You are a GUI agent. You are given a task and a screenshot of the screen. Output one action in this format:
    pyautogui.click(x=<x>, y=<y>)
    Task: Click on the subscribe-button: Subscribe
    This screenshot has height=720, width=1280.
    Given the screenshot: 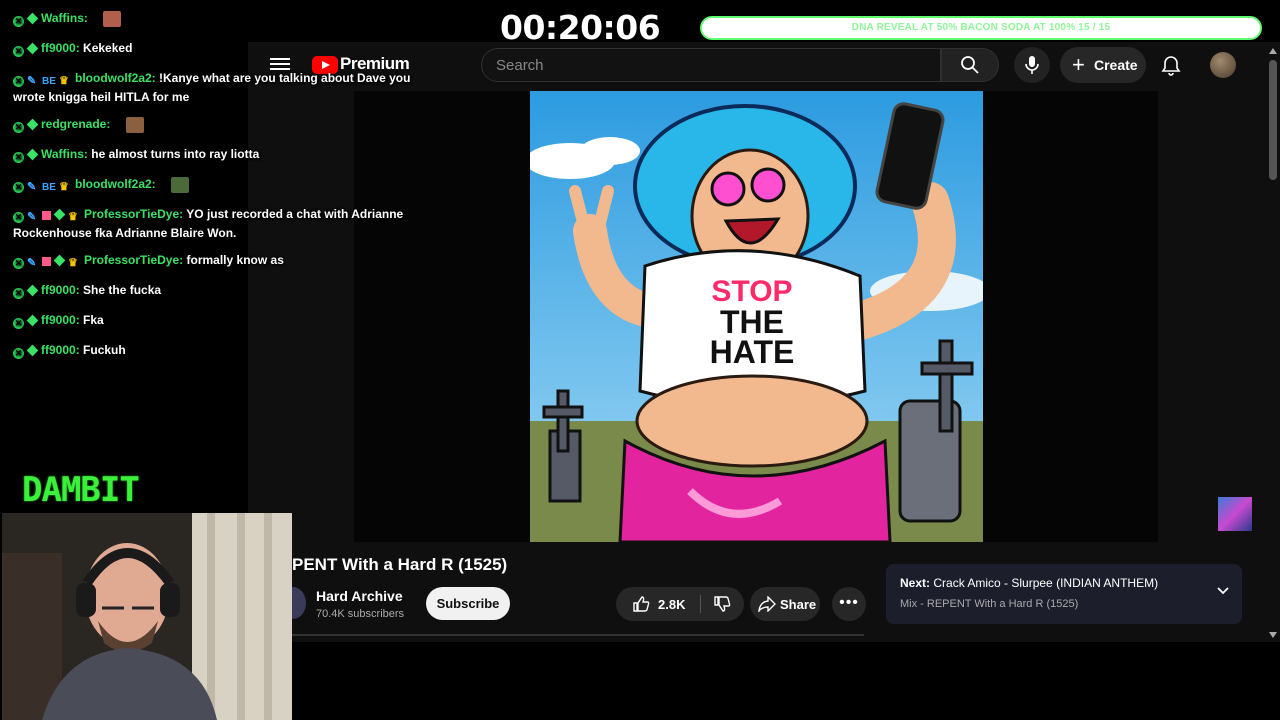 What is the action you would take?
    pyautogui.click(x=468, y=603)
    